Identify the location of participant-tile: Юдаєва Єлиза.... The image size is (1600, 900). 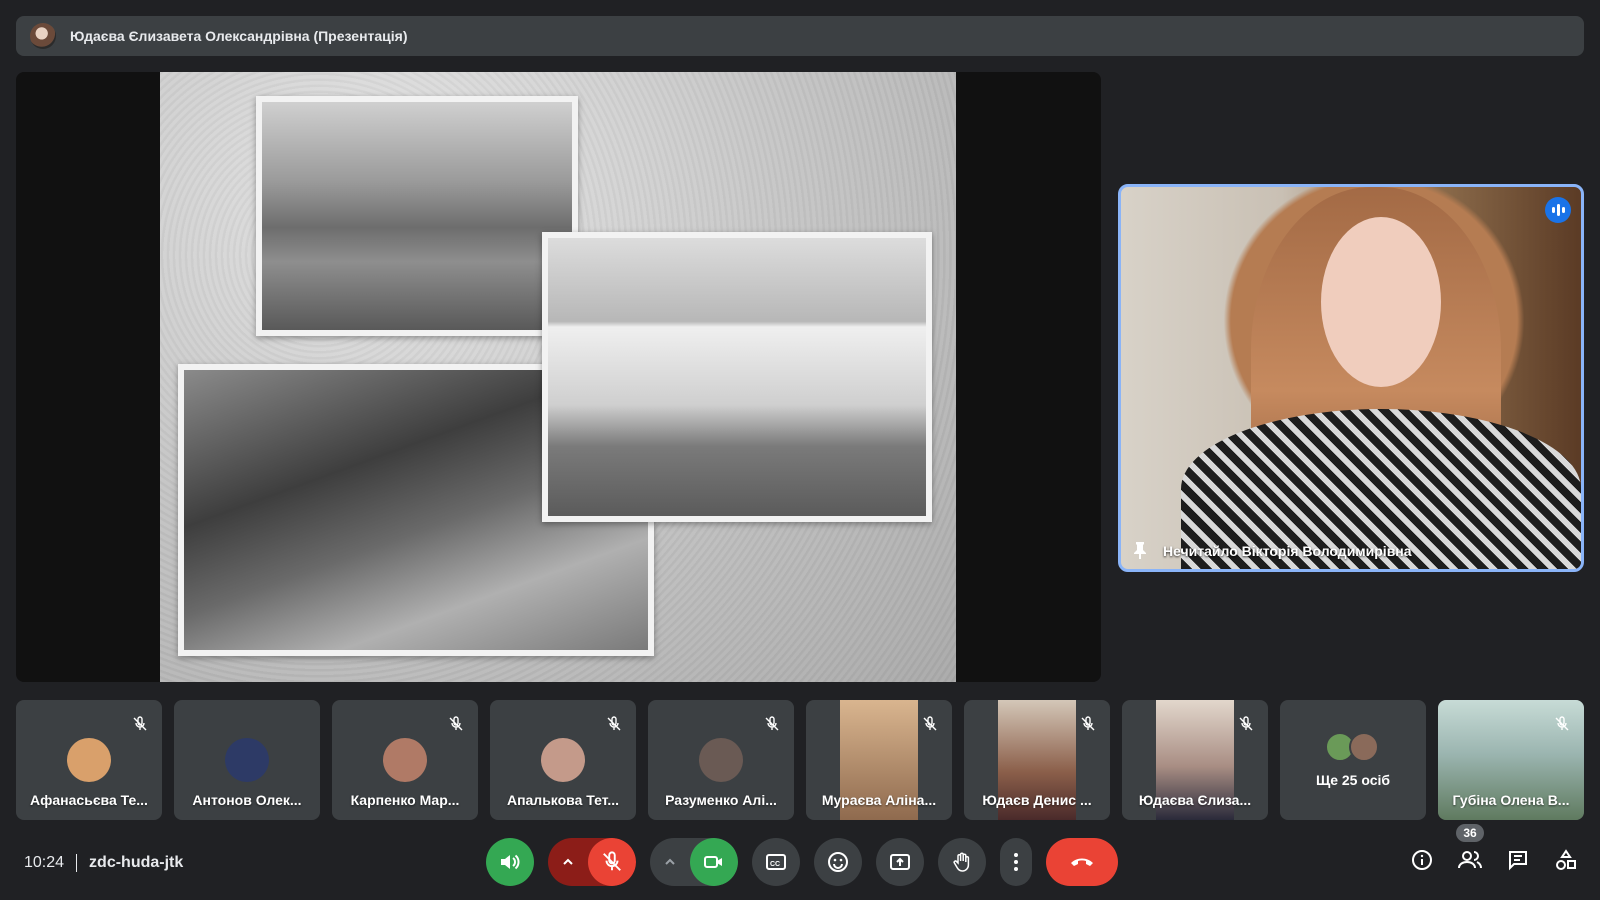
(1195, 760).